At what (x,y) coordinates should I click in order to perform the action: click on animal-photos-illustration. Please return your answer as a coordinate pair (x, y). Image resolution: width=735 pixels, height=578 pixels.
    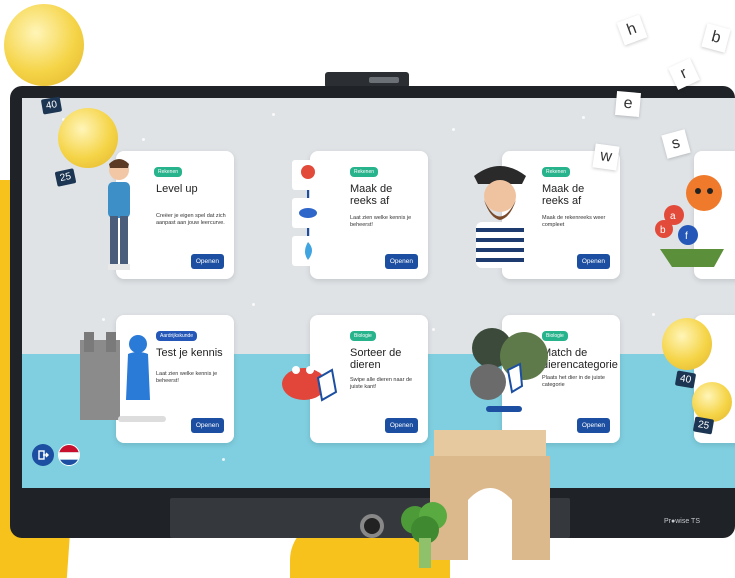
    Looking at the image, I should click on (509, 370).